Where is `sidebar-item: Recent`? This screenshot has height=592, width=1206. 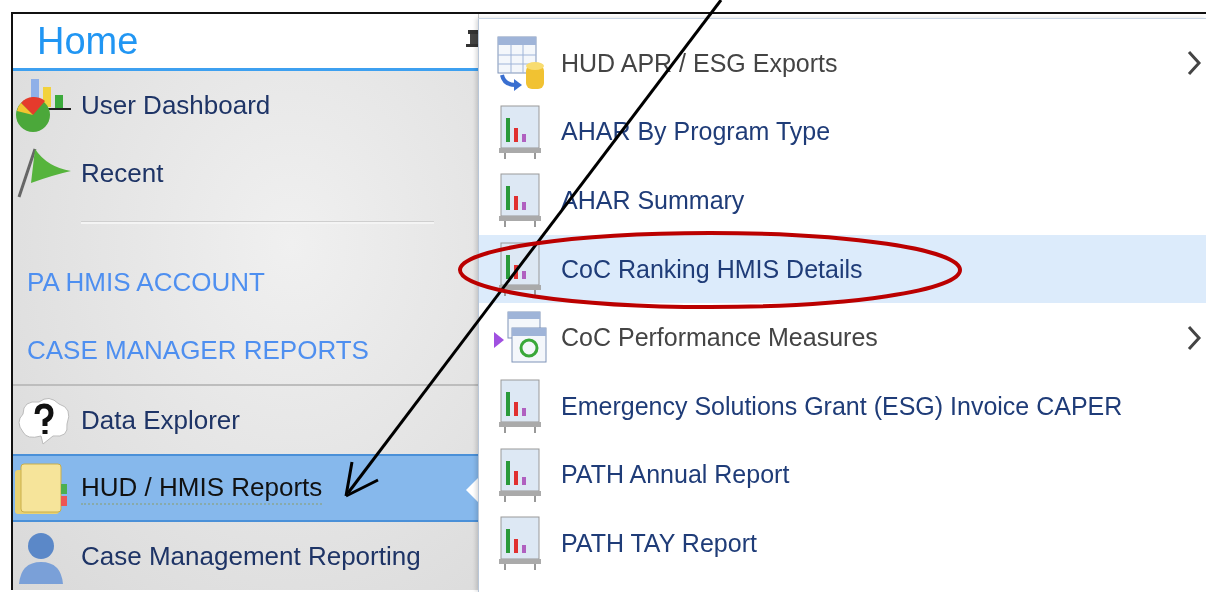 sidebar-item: Recent is located at coordinates (245, 173).